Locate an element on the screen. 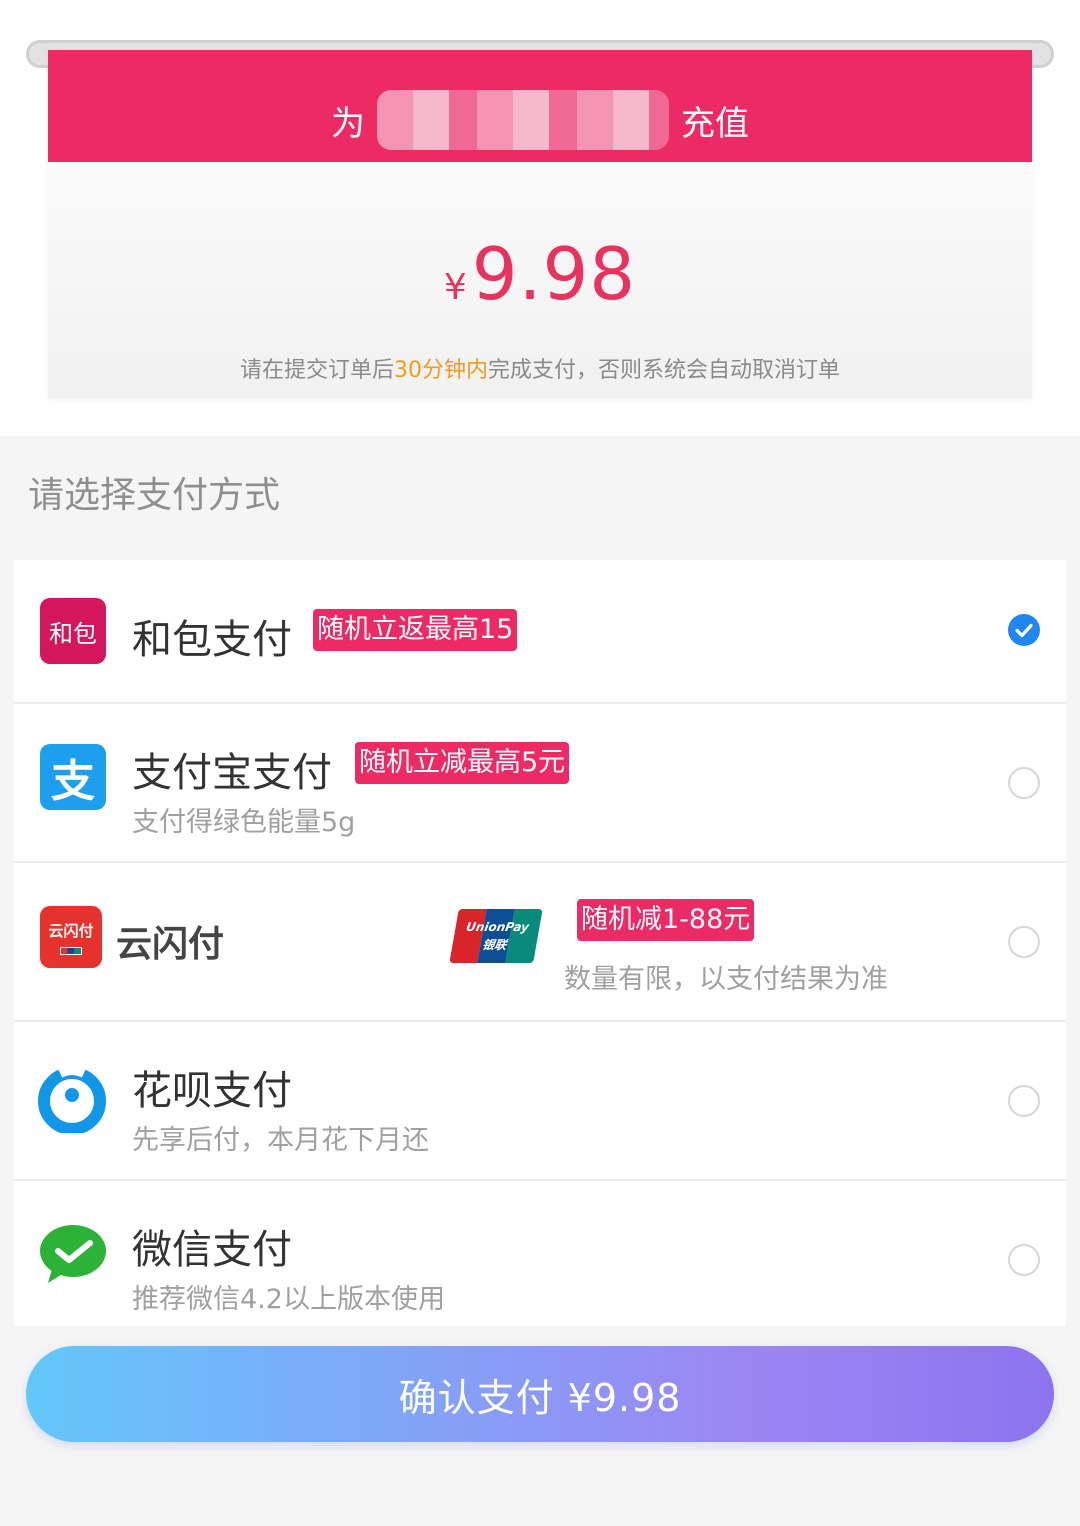  payment-option-name: 微信支付 is located at coordinates (212, 1250).